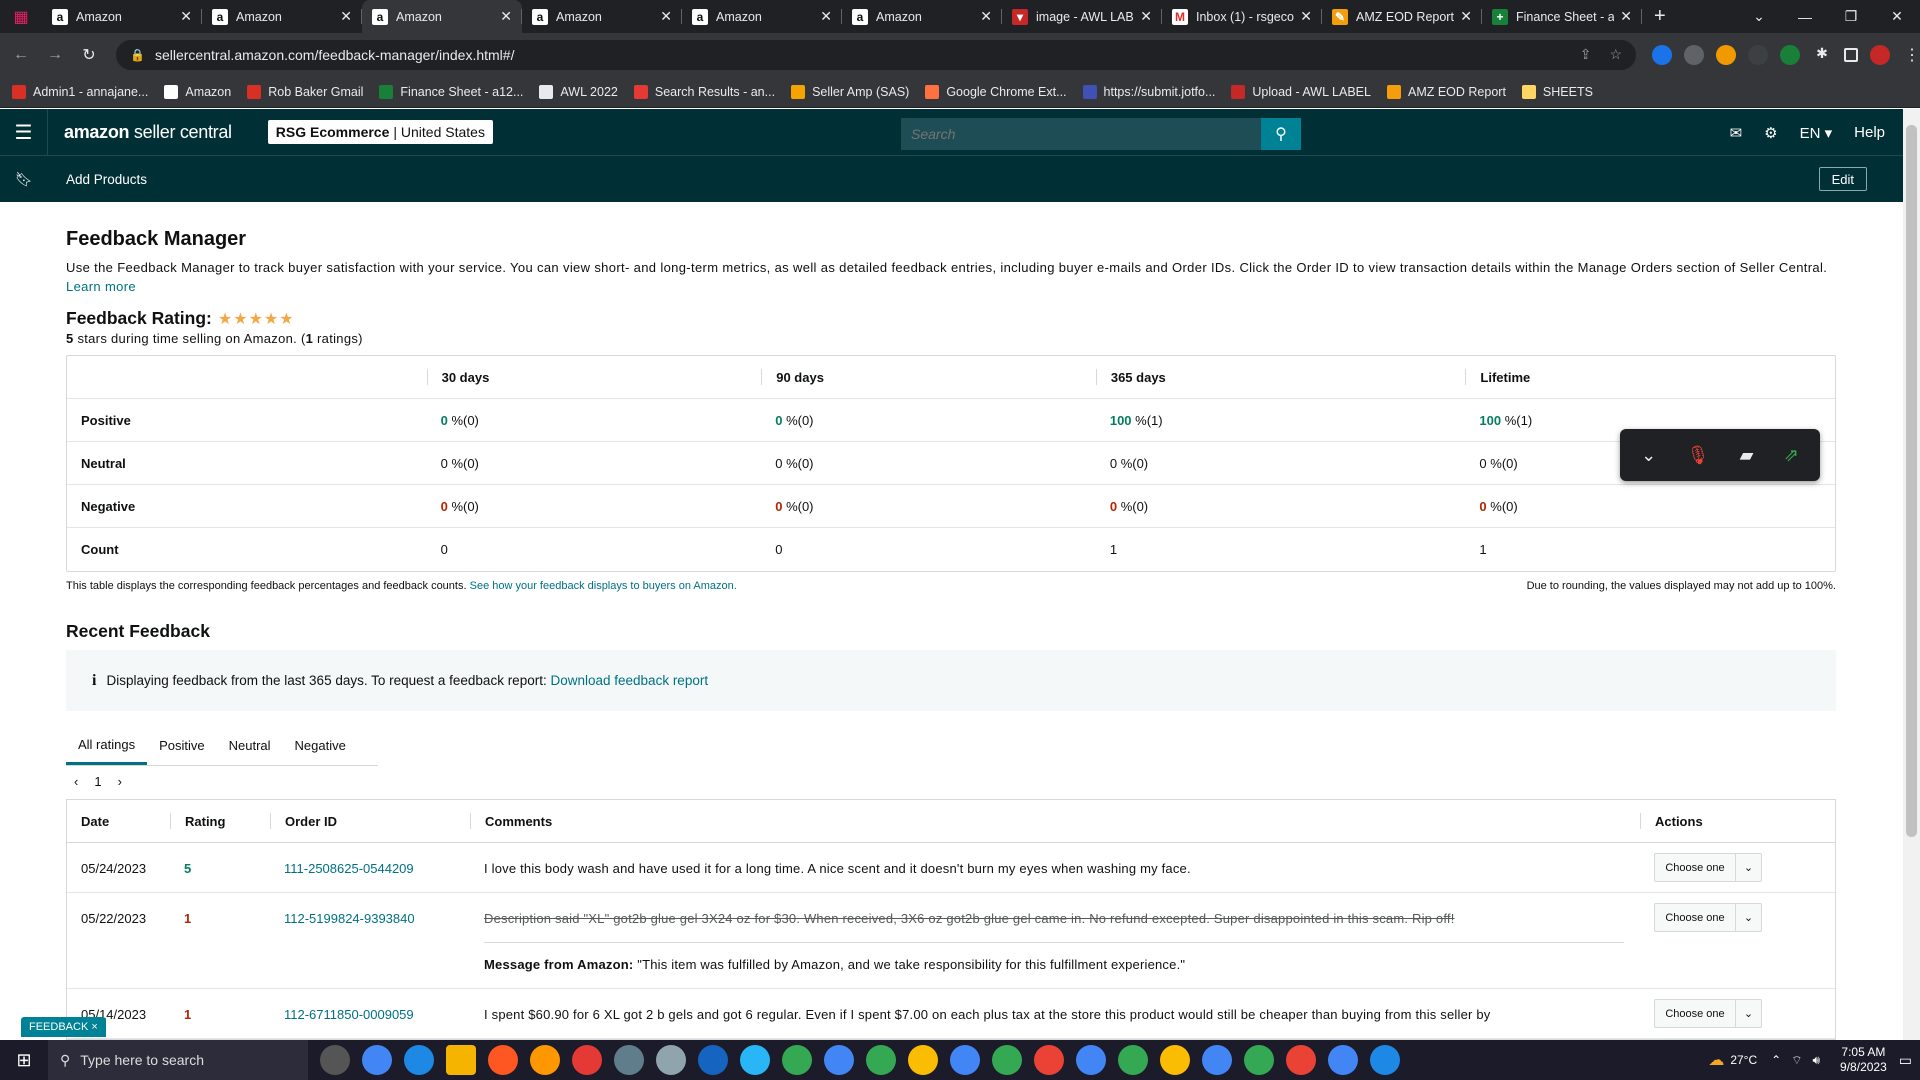 The image size is (1920, 1080). What do you see at coordinates (197, 91) in the screenshot?
I see `bookmark-item: Amazon` at bounding box center [197, 91].